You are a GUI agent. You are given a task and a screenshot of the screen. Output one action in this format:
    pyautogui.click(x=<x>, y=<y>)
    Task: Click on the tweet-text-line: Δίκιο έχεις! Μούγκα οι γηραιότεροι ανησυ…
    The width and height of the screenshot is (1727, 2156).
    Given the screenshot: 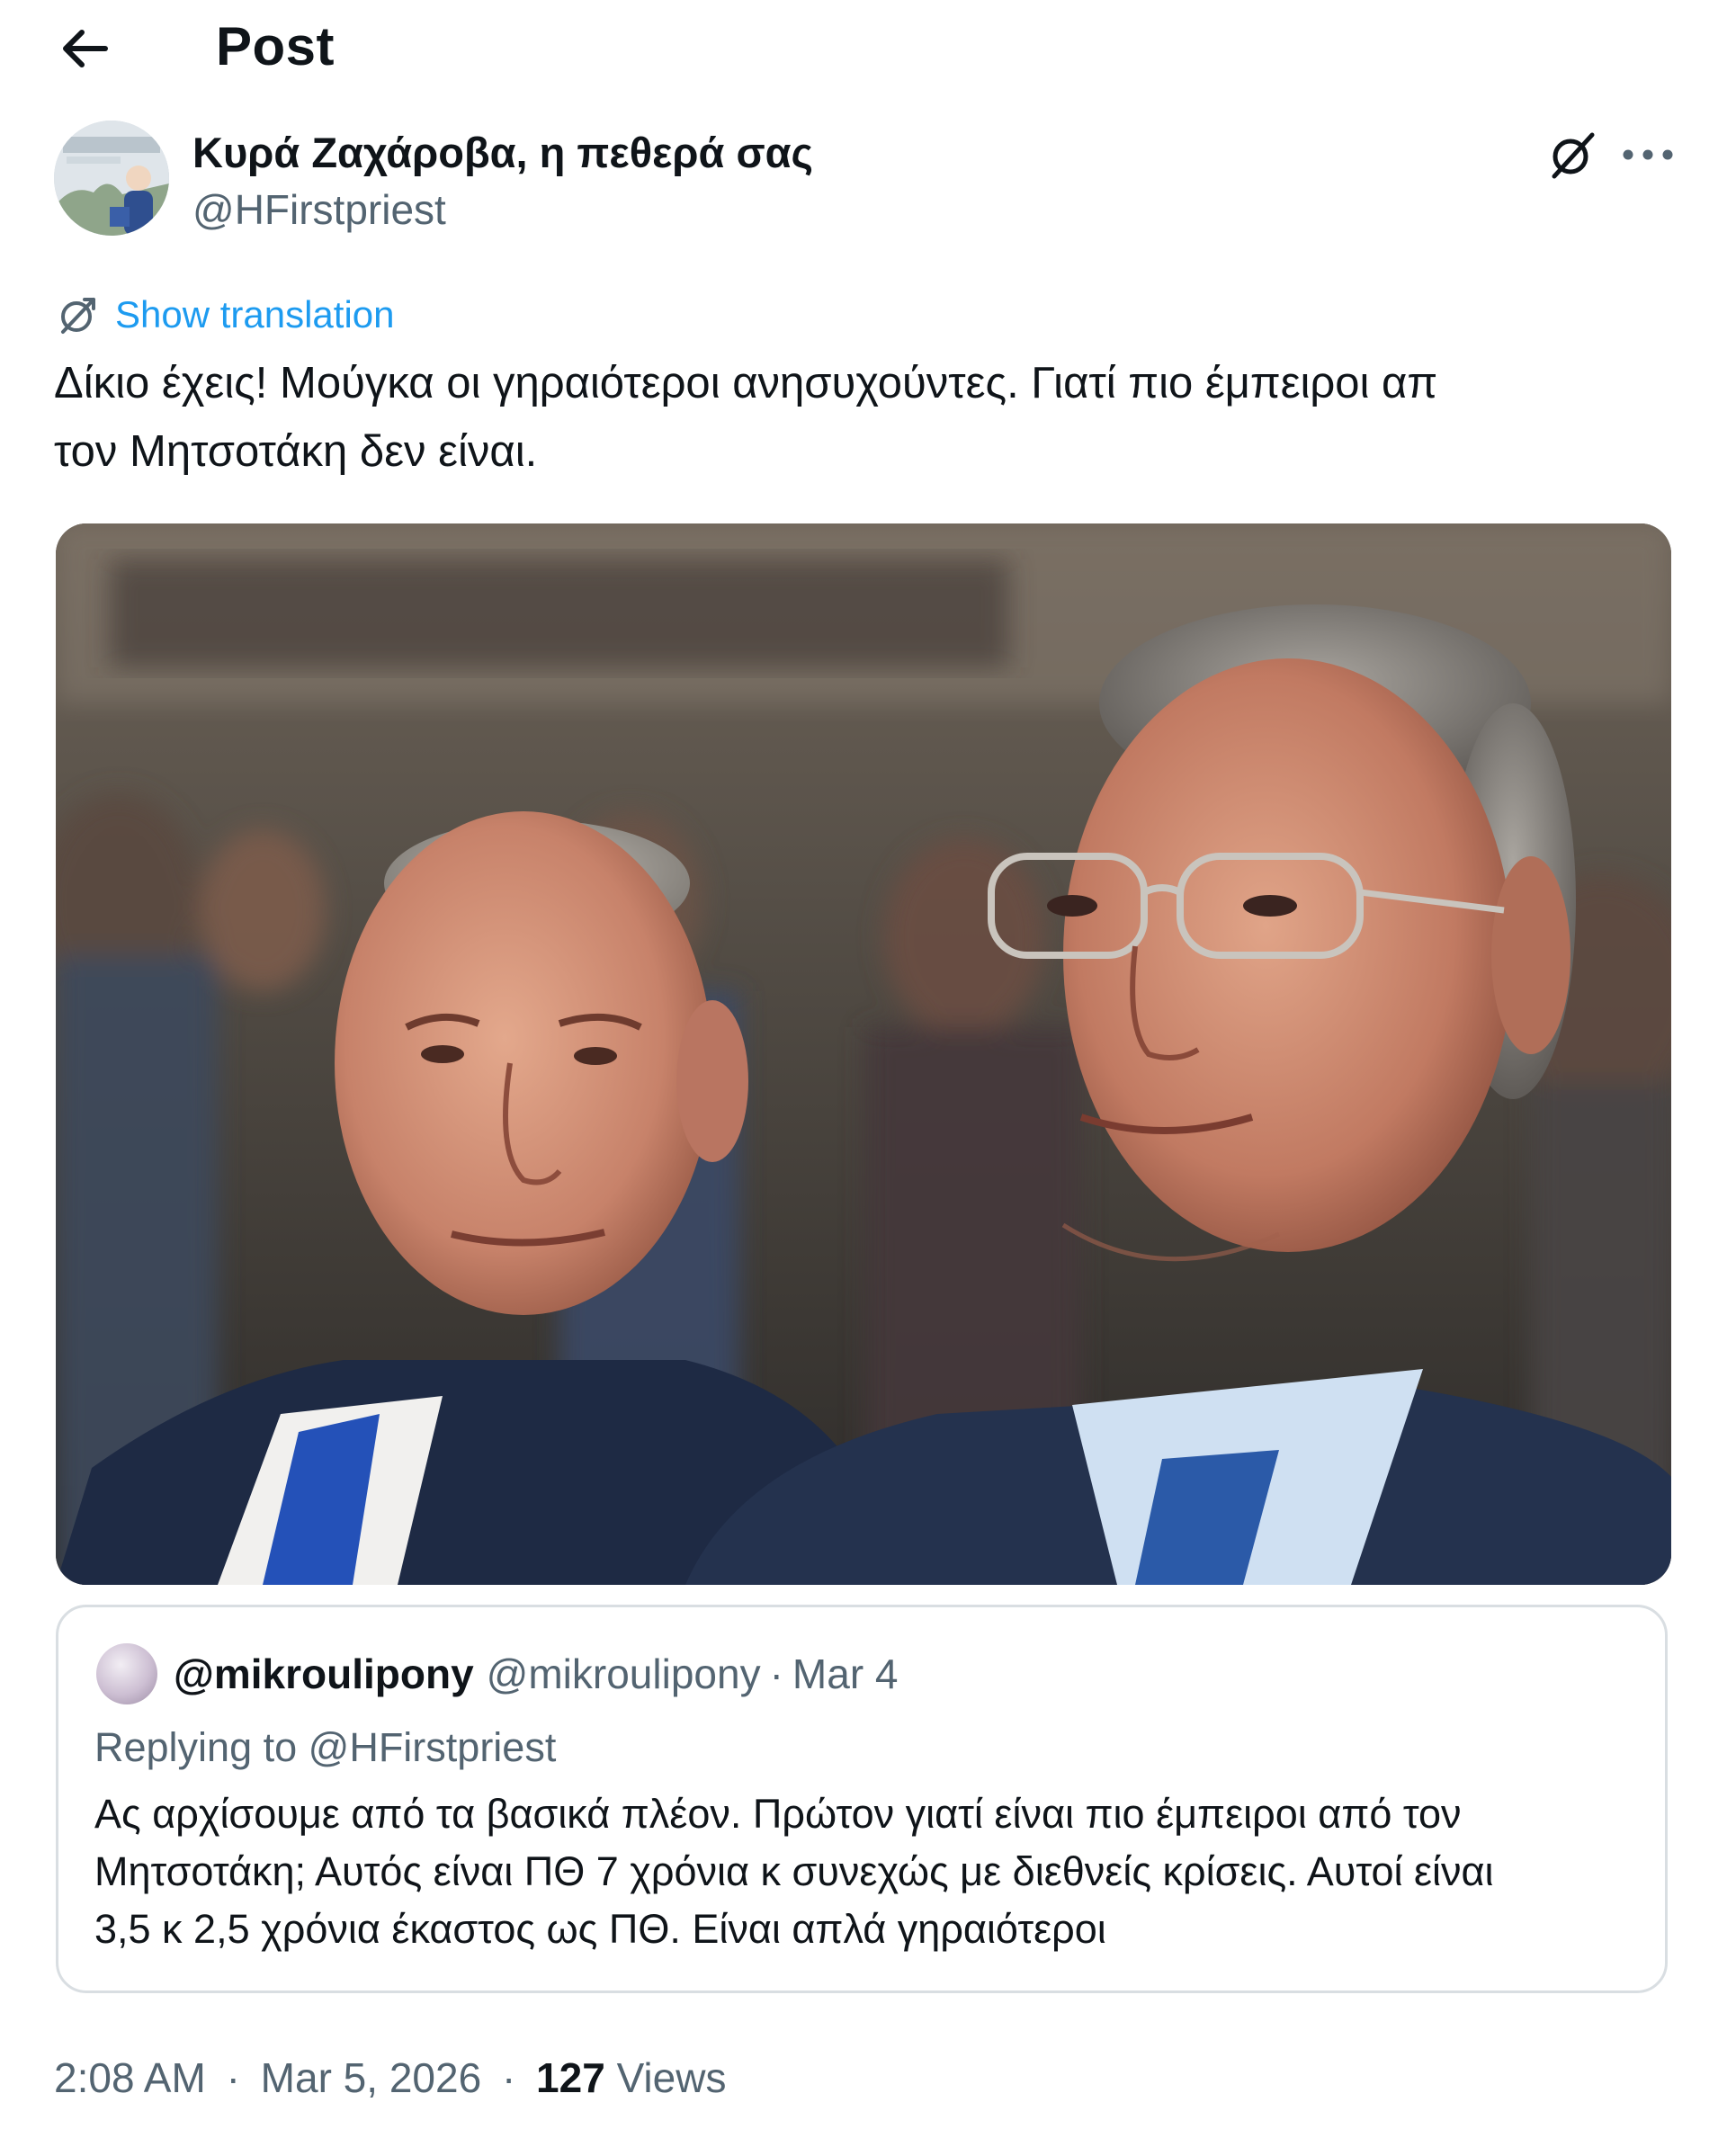 What is the action you would take?
    pyautogui.click(x=746, y=383)
    